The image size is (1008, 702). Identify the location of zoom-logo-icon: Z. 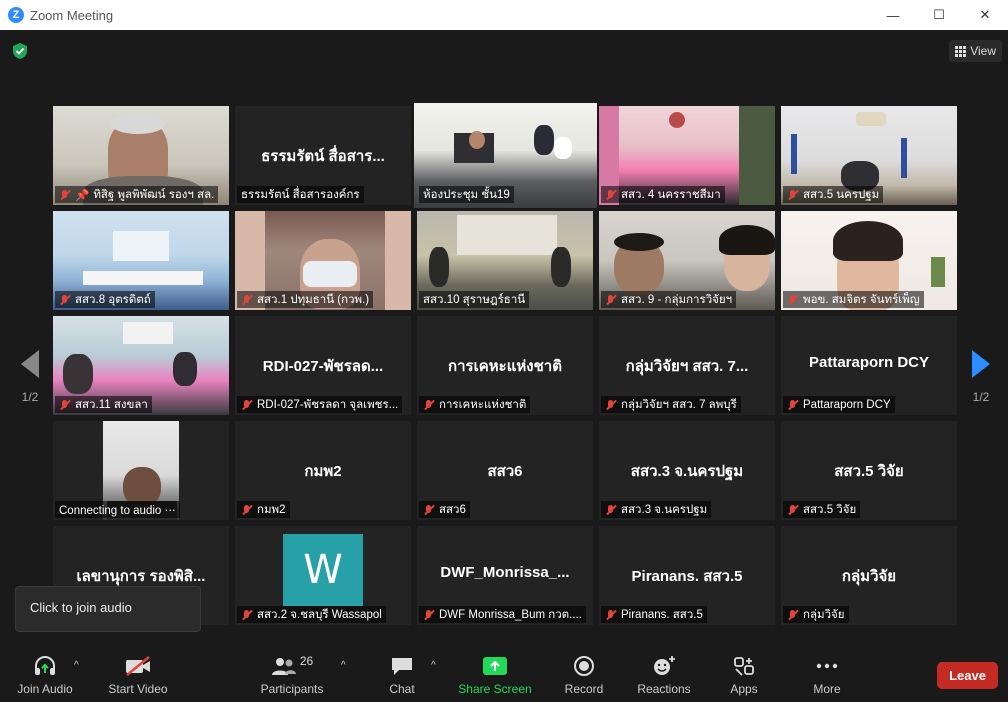
(16, 15).